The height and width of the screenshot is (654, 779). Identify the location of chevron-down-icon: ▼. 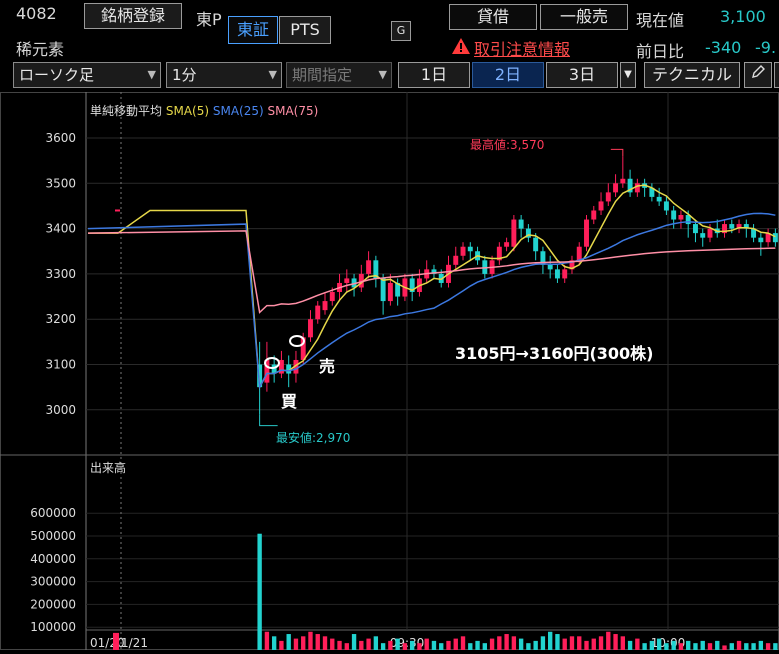
(382, 74).